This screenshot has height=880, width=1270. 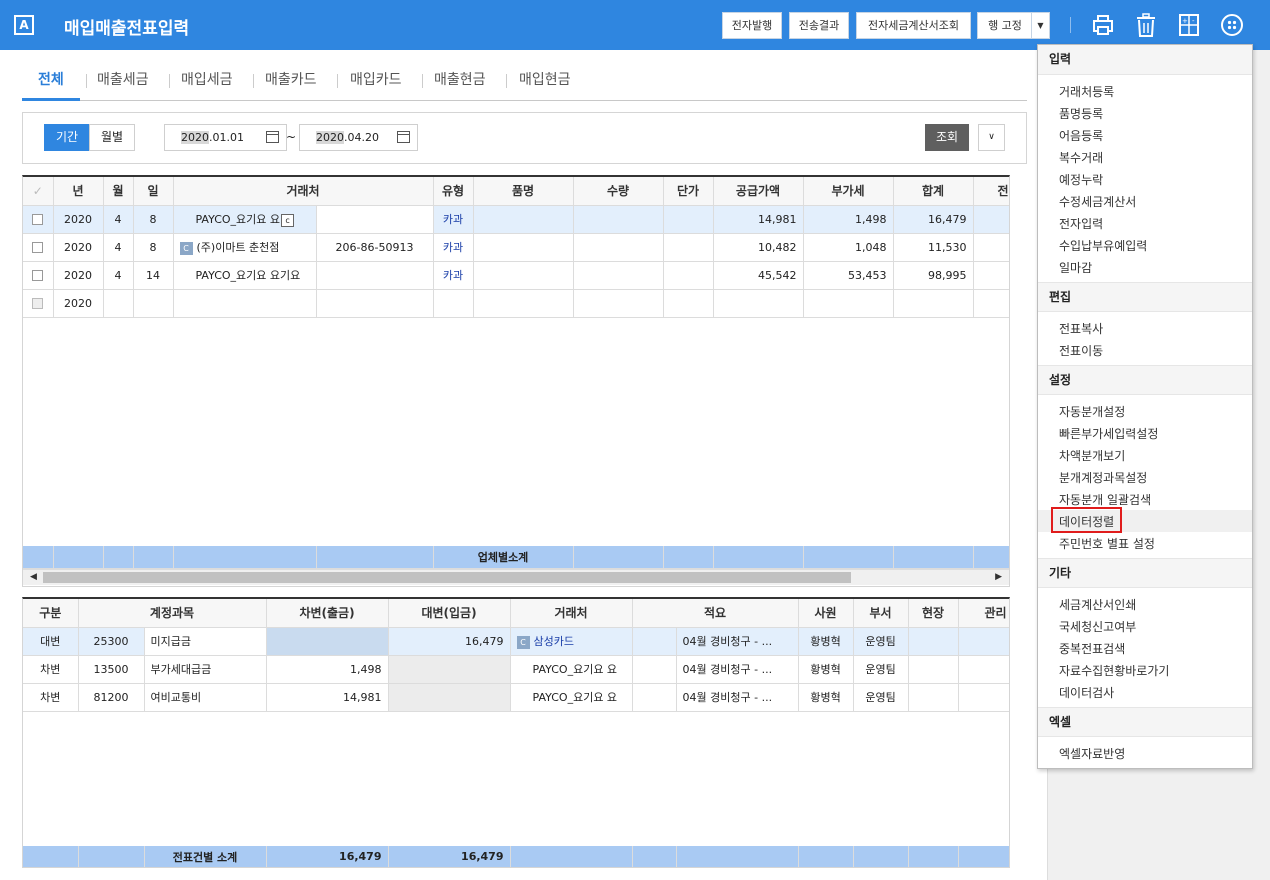 What do you see at coordinates (1081, 350) in the screenshot?
I see `menu-item-move-voucher: 전표이동` at bounding box center [1081, 350].